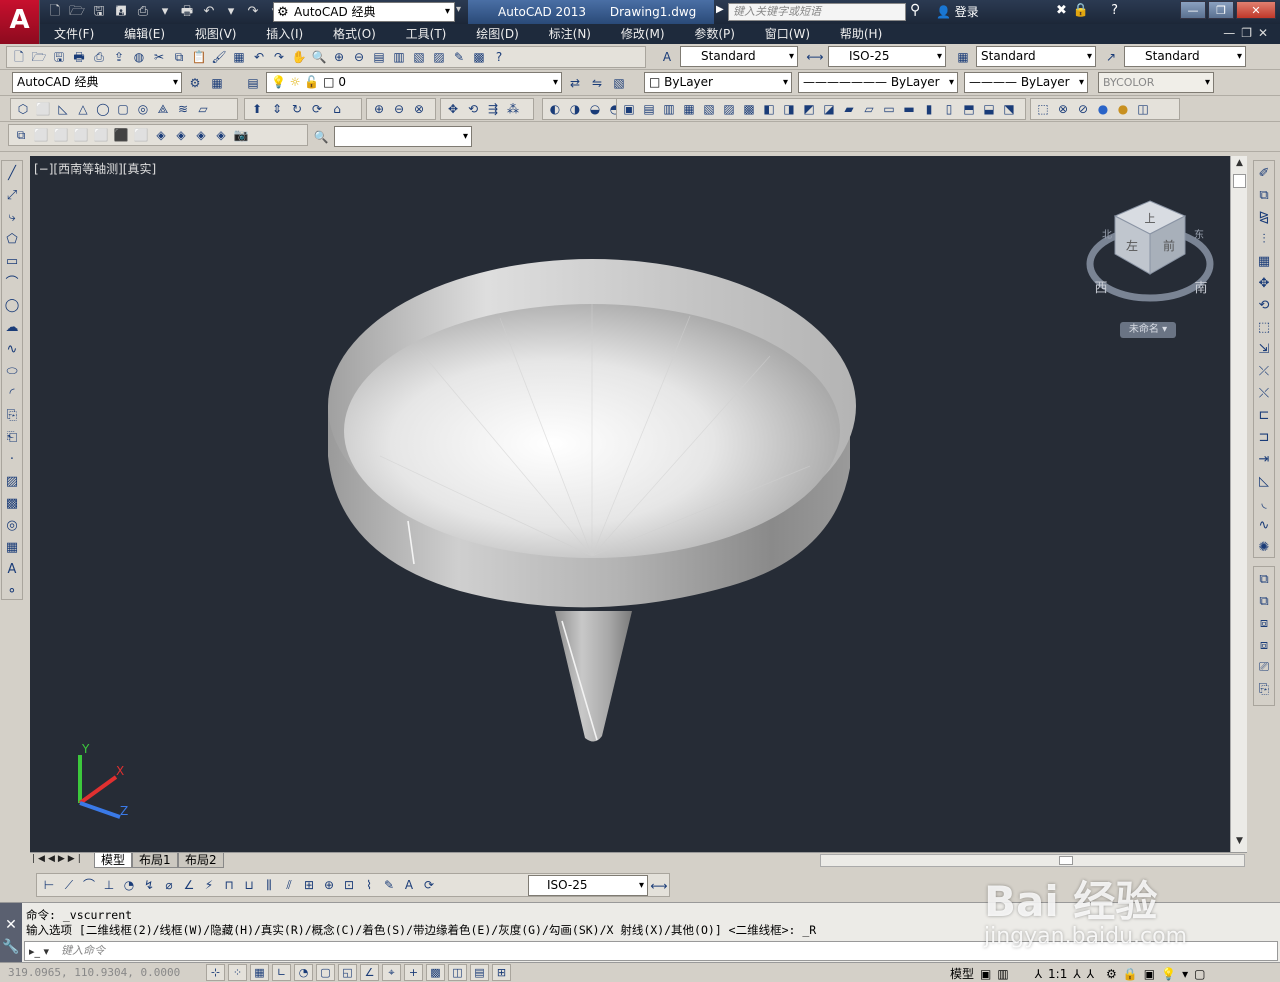  What do you see at coordinates (1264, 393) in the screenshot?
I see `extend-icon: ⤬` at bounding box center [1264, 393].